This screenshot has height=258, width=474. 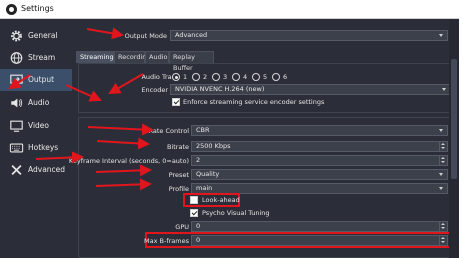 What do you see at coordinates (191, 61) in the screenshot?
I see `tab-replay-buffer: Replay Buffer` at bounding box center [191, 61].